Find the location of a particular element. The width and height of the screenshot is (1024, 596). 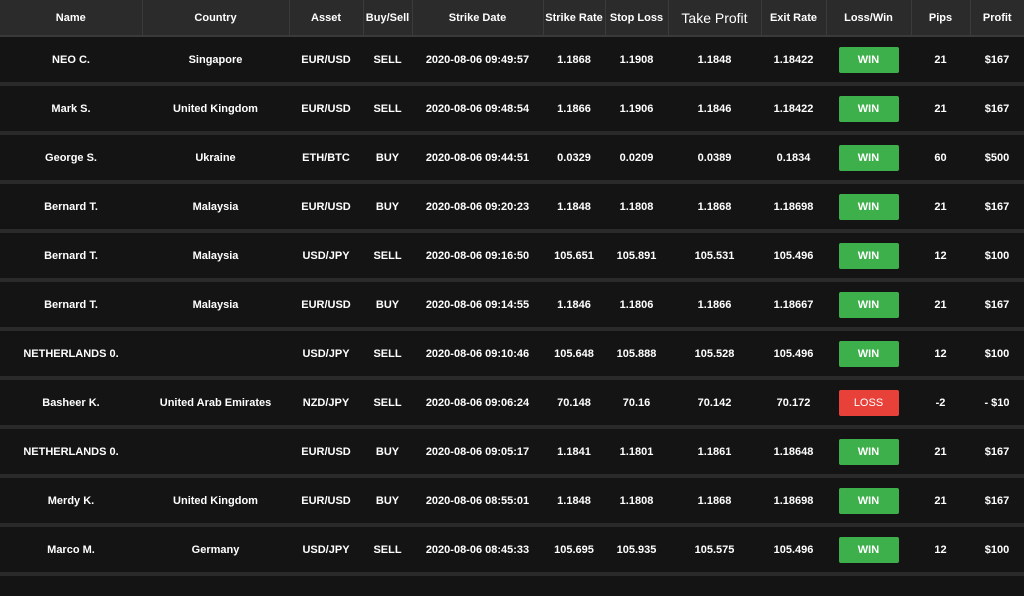

cell-profit: $500 is located at coordinates (997, 158).